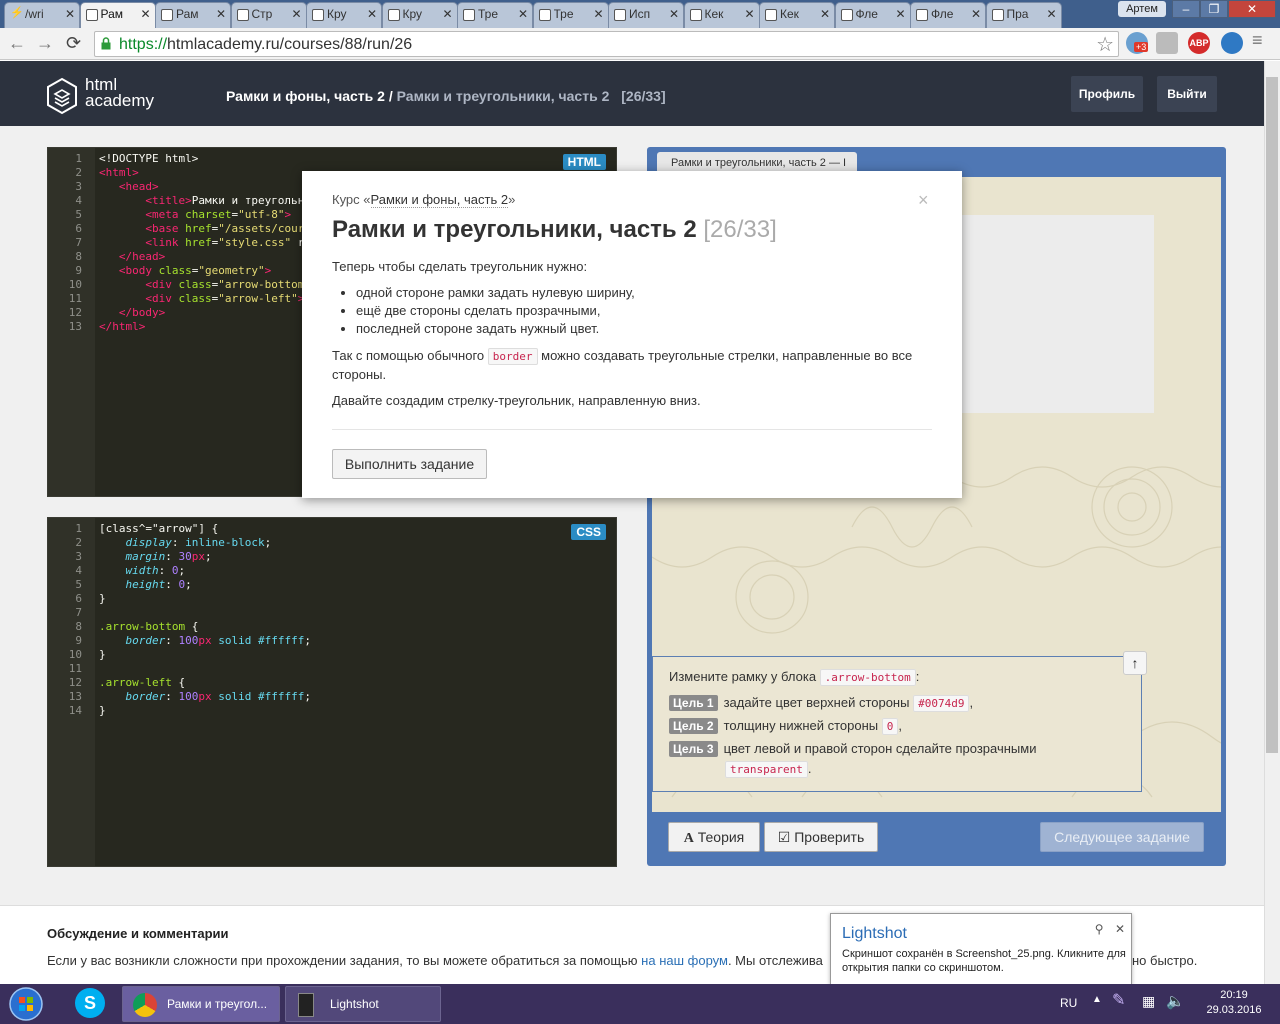 The height and width of the screenshot is (1024, 1280). Describe the element at coordinates (821, 837) in the screenshot. I see `check-button: ☑ Проверить` at that location.